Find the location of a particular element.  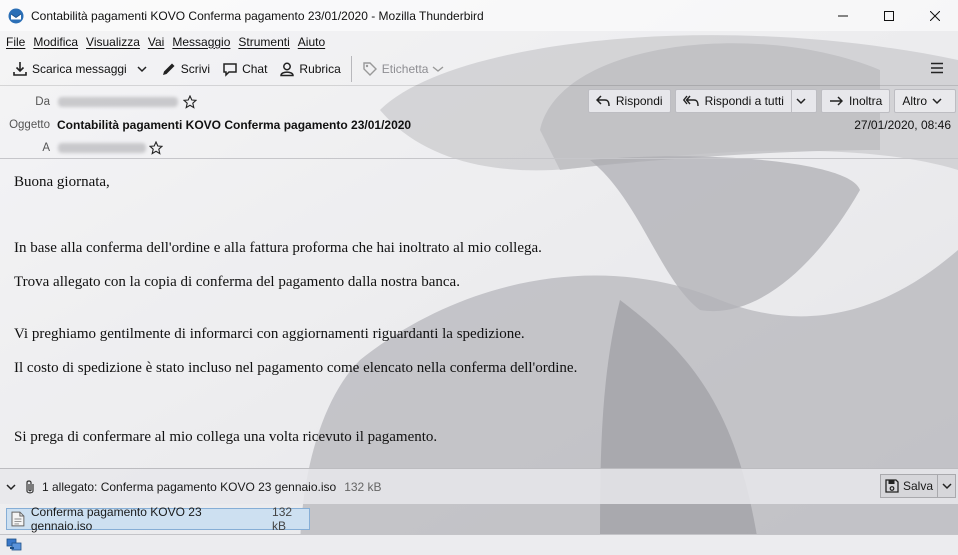

tag-icon is located at coordinates (370, 68).